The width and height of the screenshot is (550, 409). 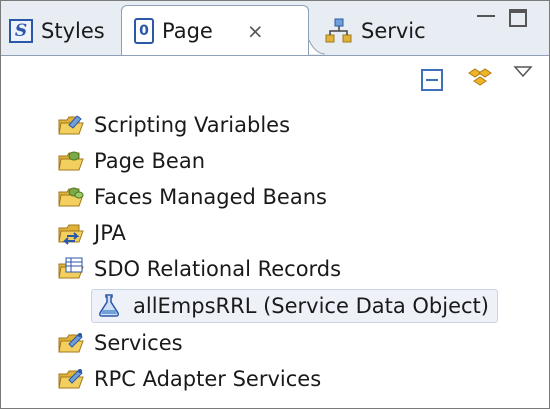 I want to click on settings-icon, so click(x=480, y=80).